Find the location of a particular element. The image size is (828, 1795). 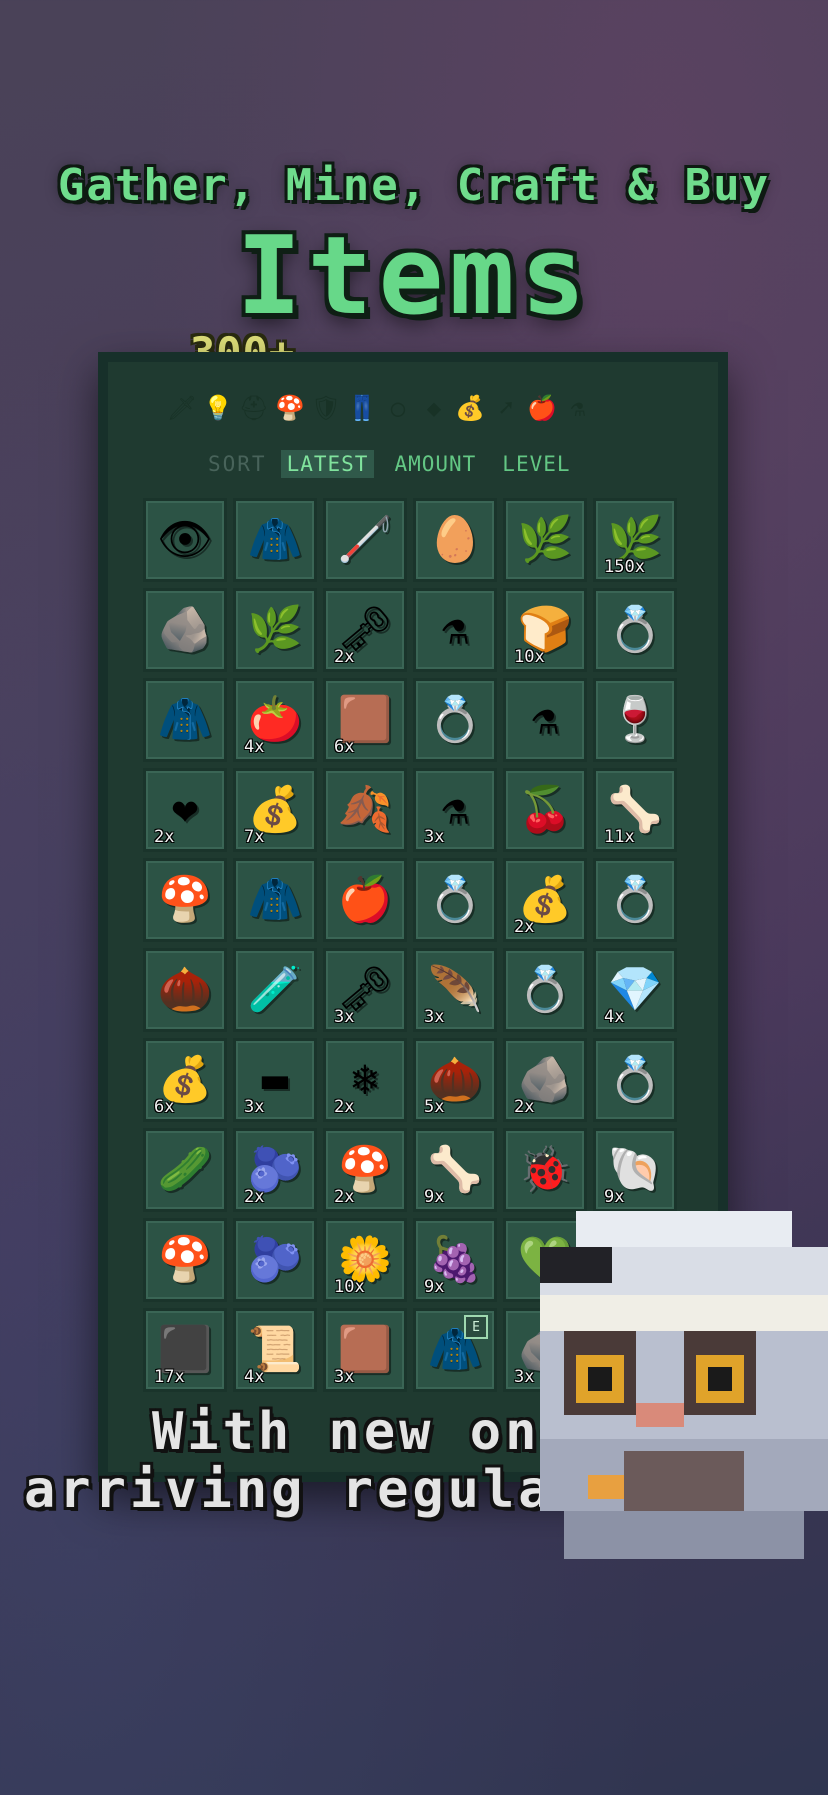

item-slot-yellow-flower: 🌼 10x is located at coordinates (365, 1260).